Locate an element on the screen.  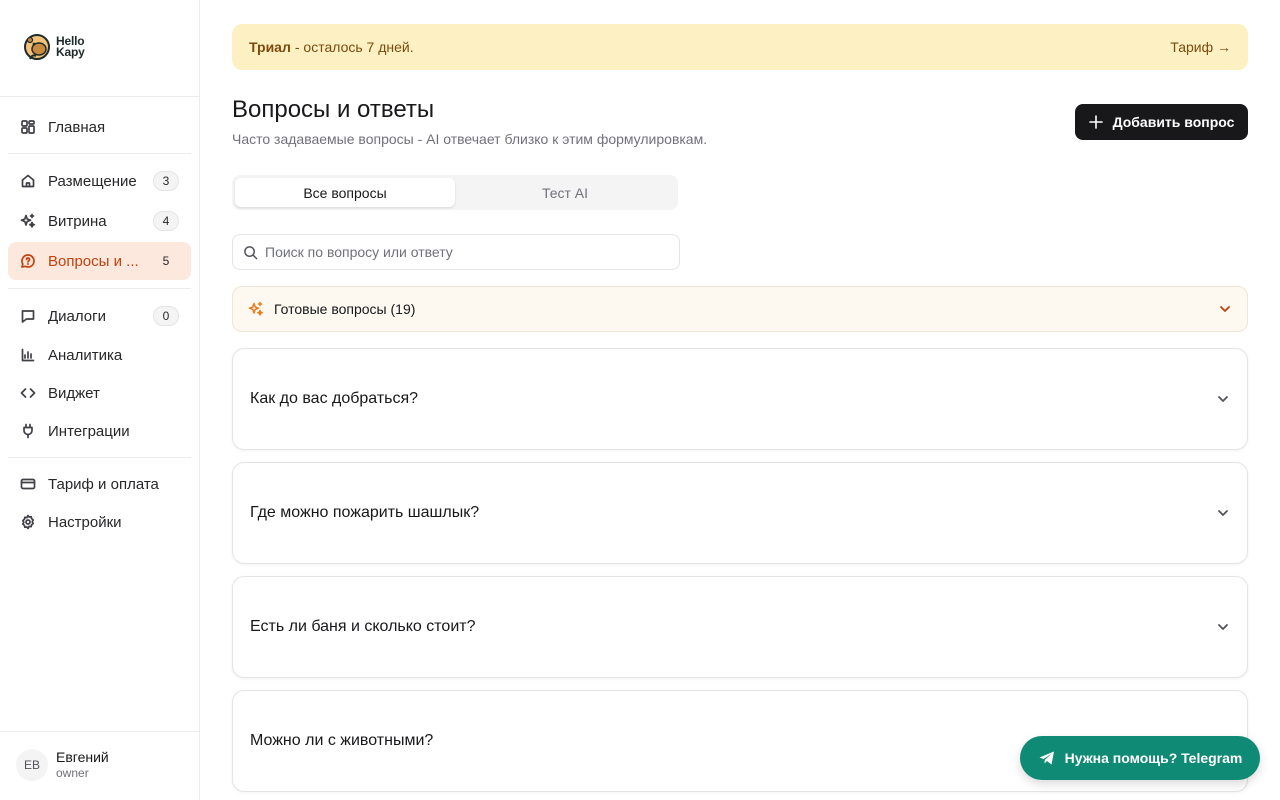
sidebar-item-faq: Вопросы и ... 5 is located at coordinates (99, 261).